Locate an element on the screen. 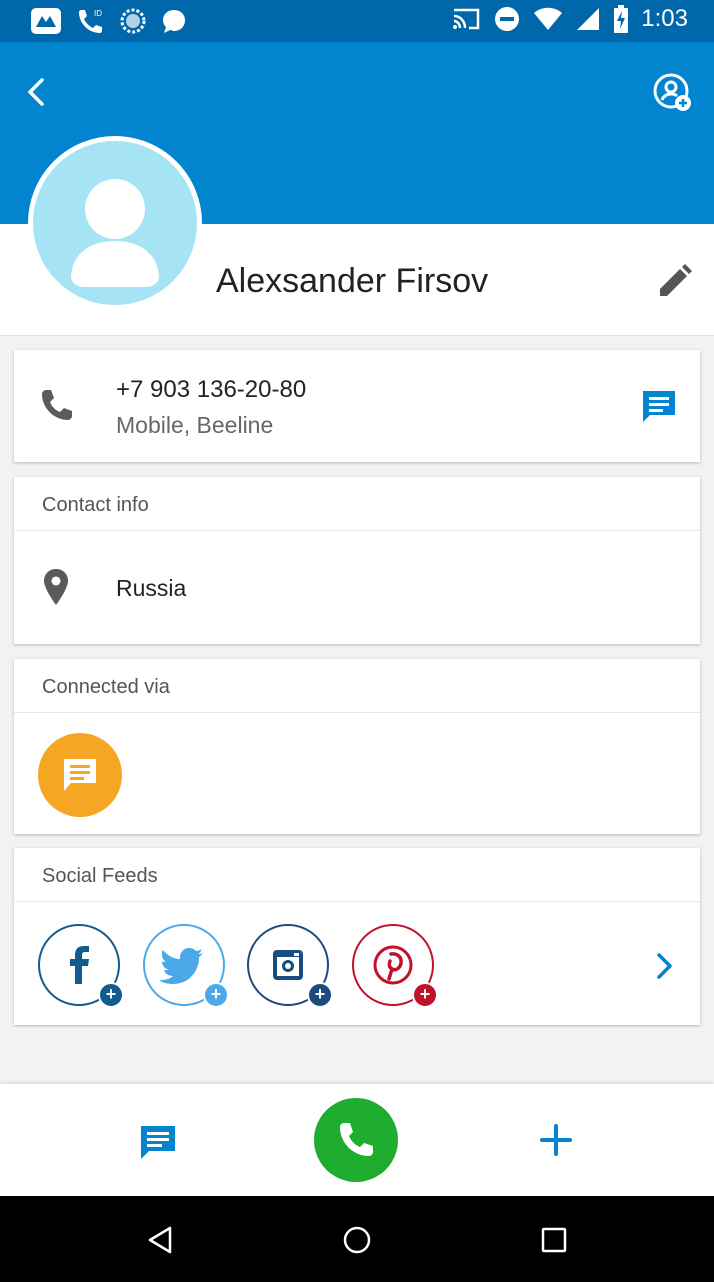  connected-via-card: Connected via is located at coordinates (357, 746).